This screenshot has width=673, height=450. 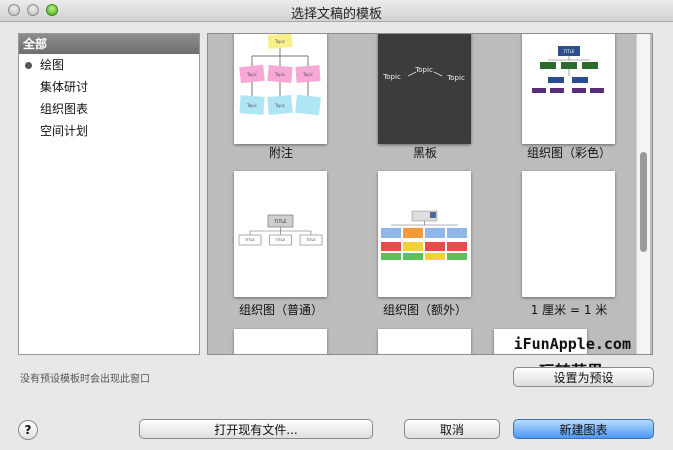 I want to click on watermark-text: iFunApple.com, so click(x=572, y=344).